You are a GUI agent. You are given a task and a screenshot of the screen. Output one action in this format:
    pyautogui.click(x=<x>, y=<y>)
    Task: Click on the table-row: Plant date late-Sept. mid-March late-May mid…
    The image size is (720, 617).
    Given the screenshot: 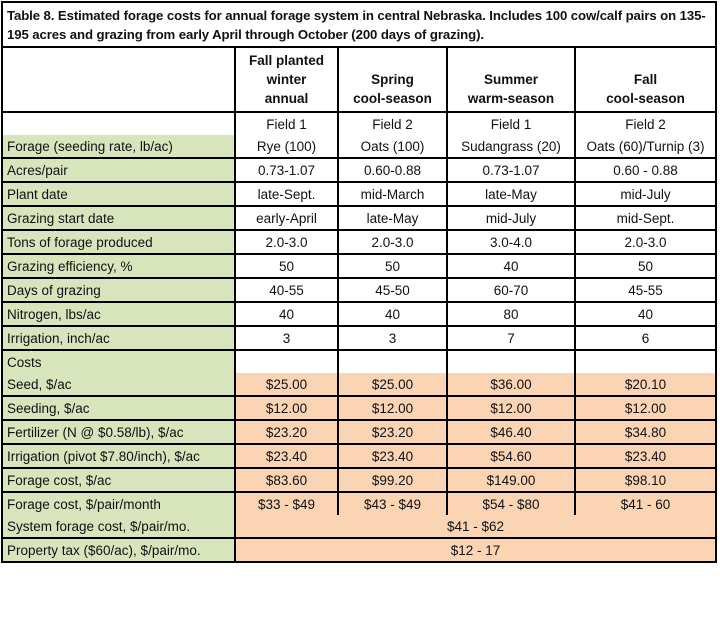 What is the action you would take?
    pyautogui.click(x=359, y=194)
    